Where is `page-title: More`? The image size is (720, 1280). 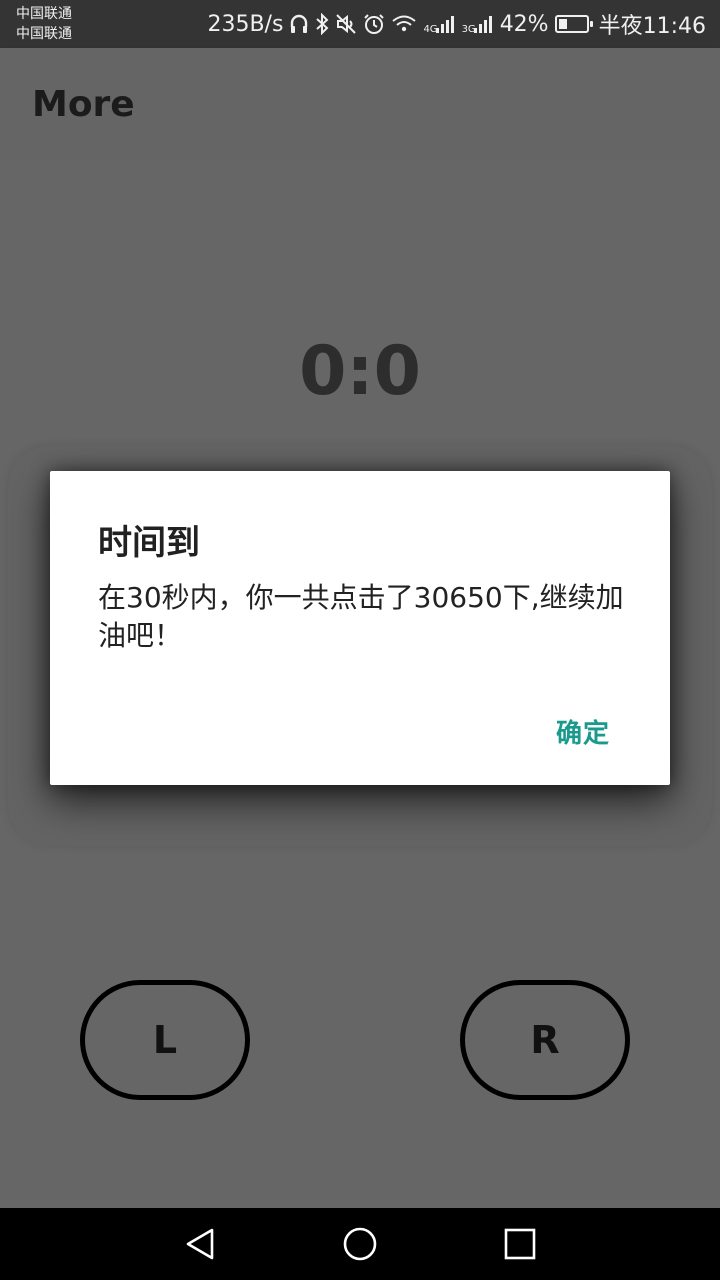
page-title: More is located at coordinates (83, 104).